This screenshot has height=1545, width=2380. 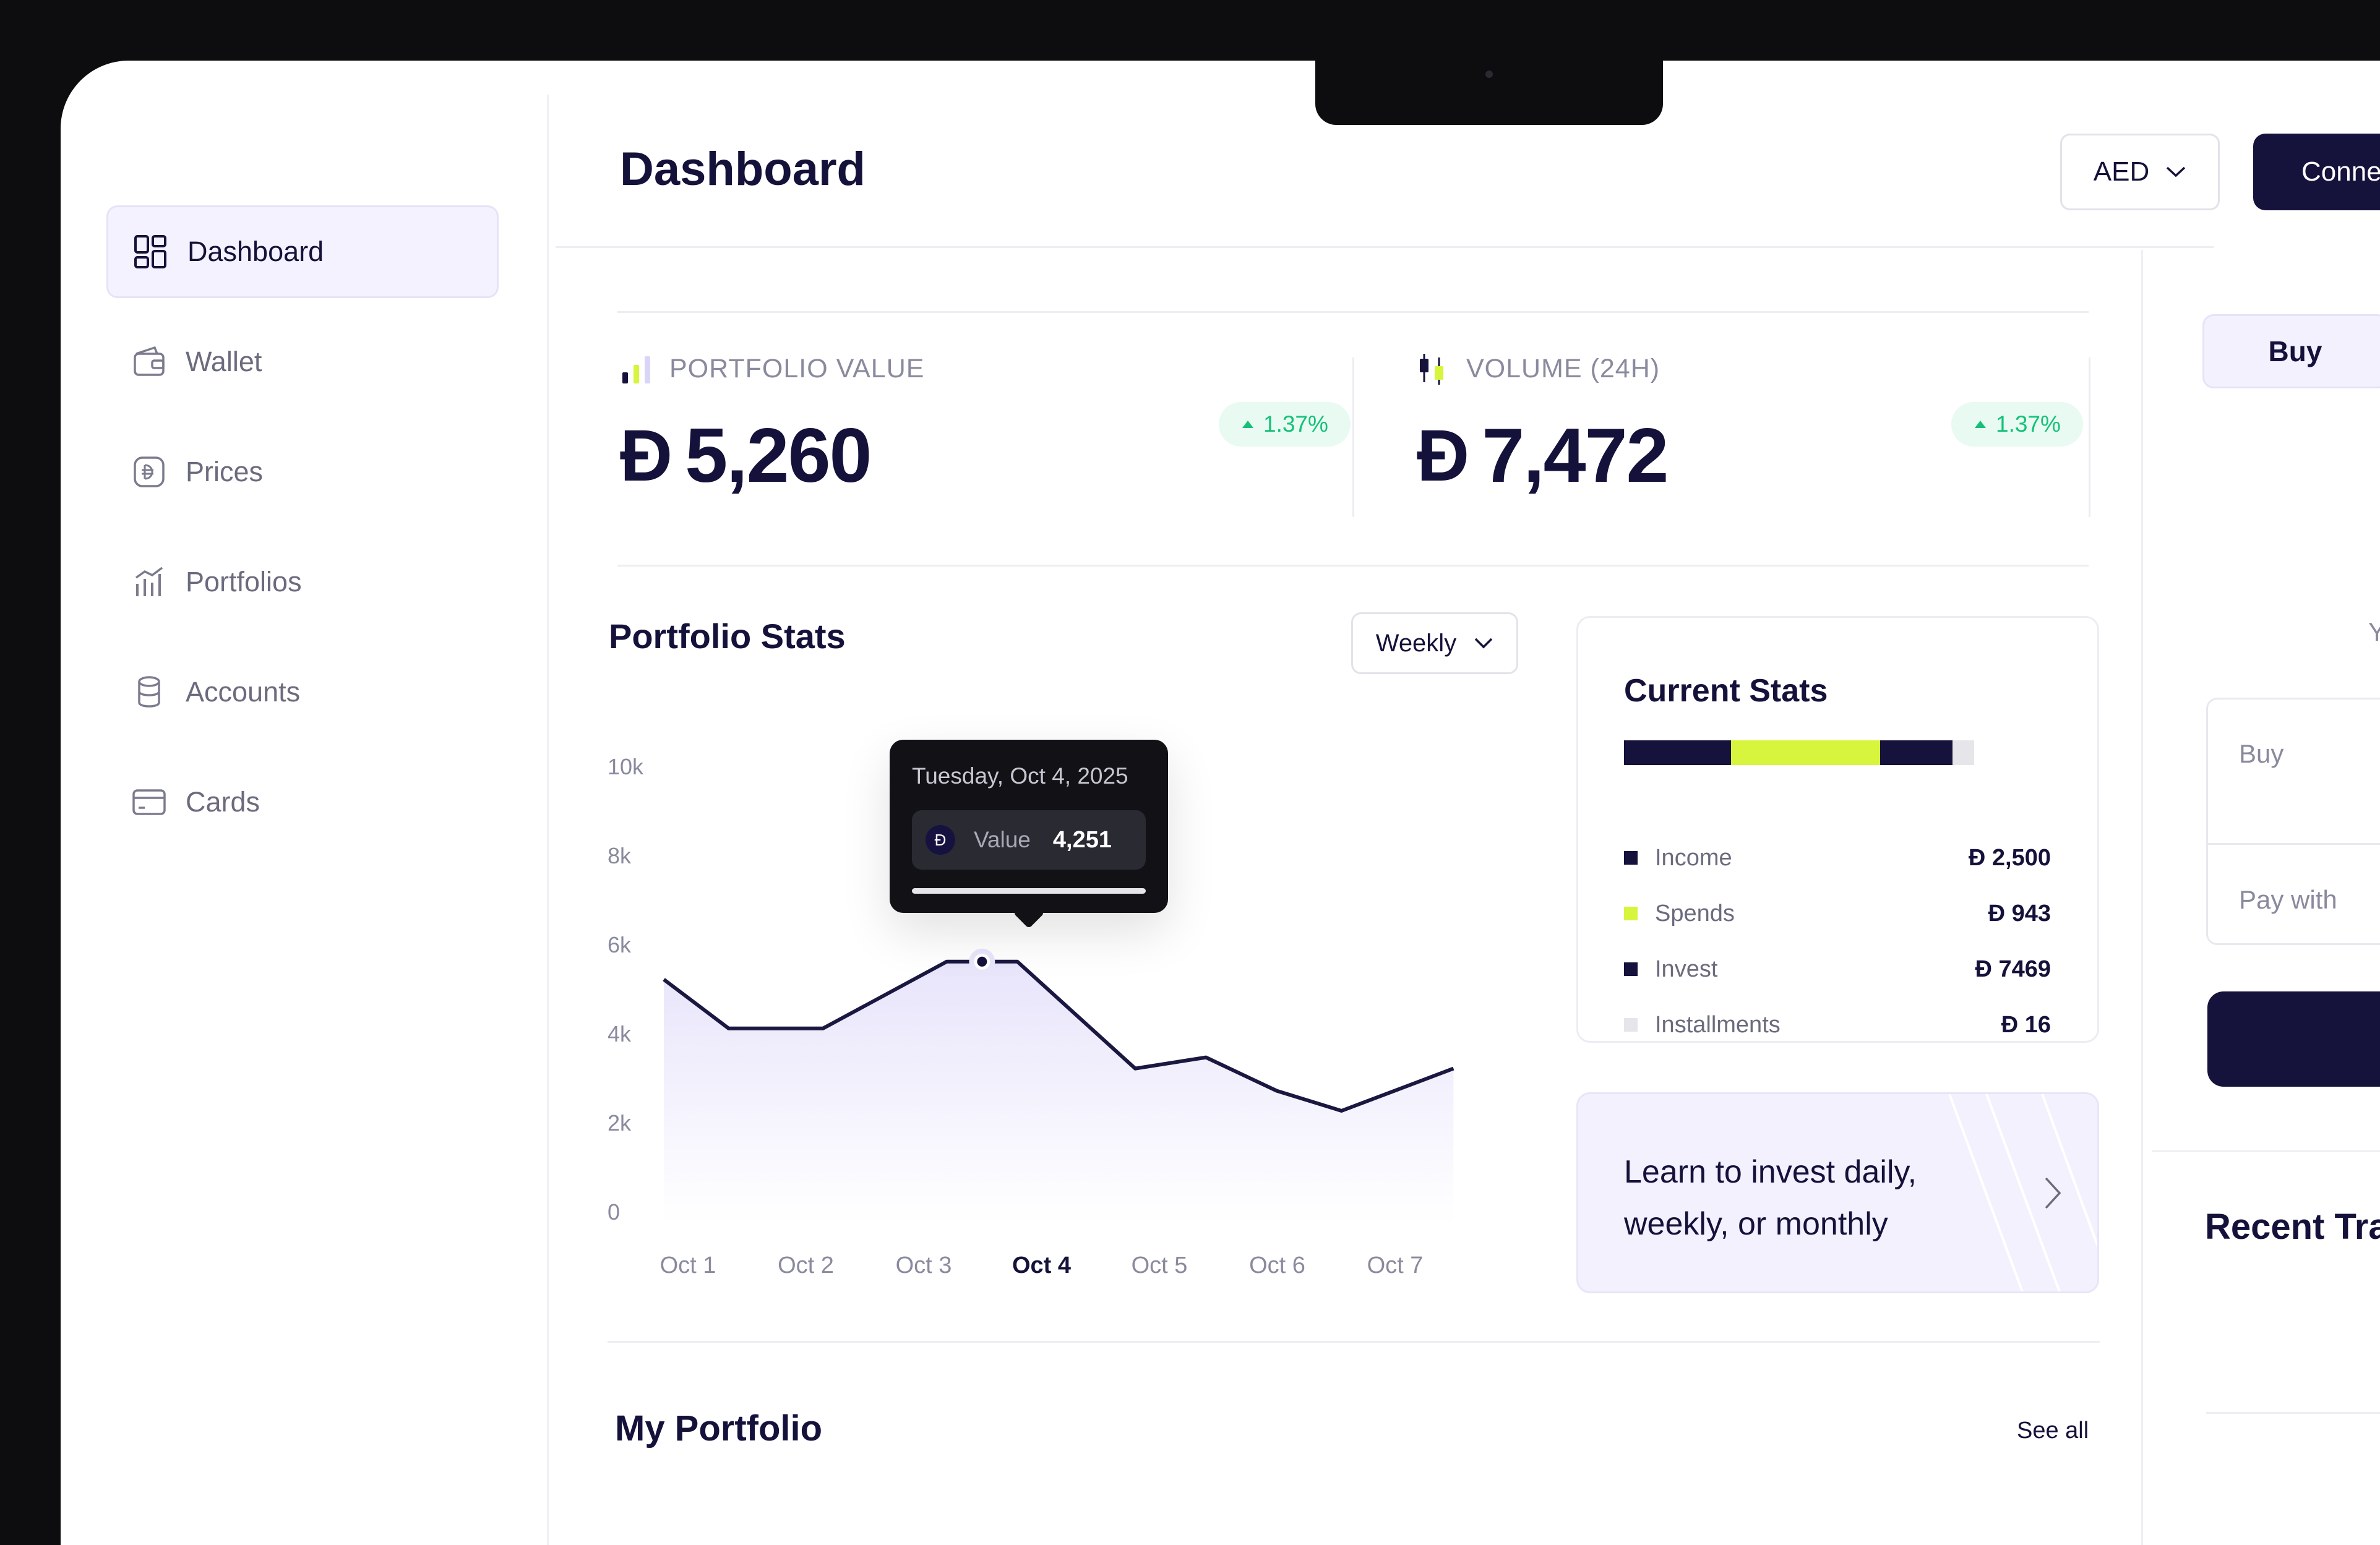 What do you see at coordinates (2291, 351) in the screenshot?
I see `tab-buy: Buy` at bounding box center [2291, 351].